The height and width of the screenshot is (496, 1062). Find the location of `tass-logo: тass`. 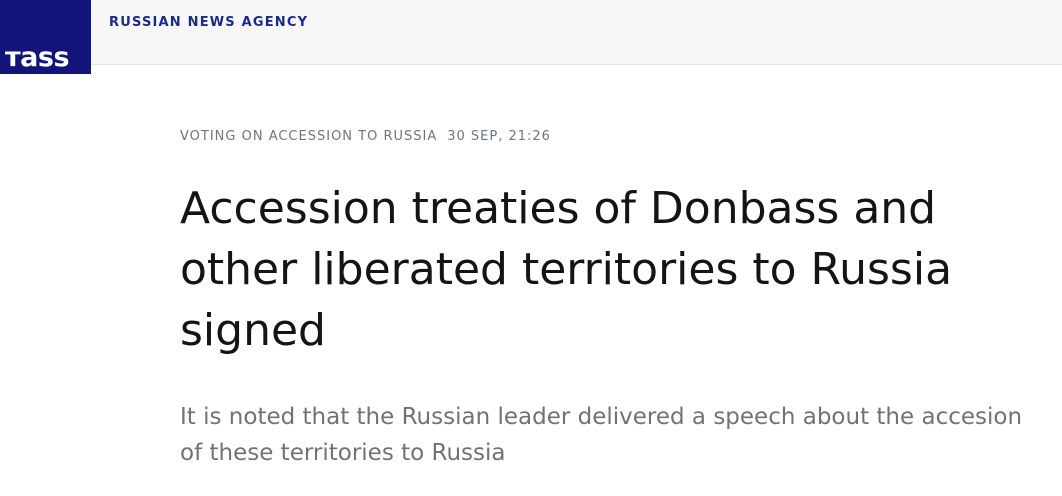

tass-logo: тass is located at coordinates (45, 37).